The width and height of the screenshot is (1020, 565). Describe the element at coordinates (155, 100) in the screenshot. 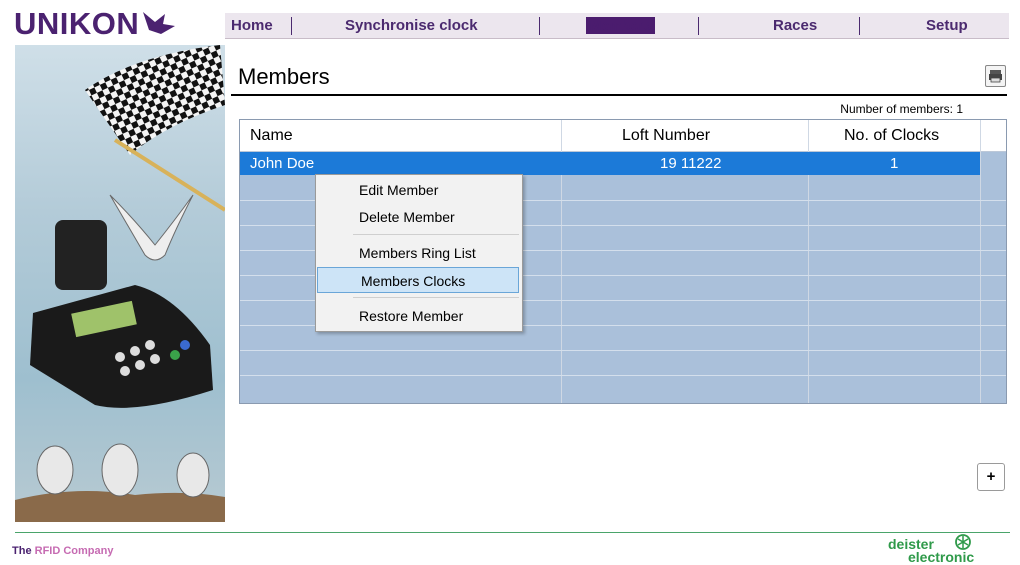

I see `checkered-flag` at that location.